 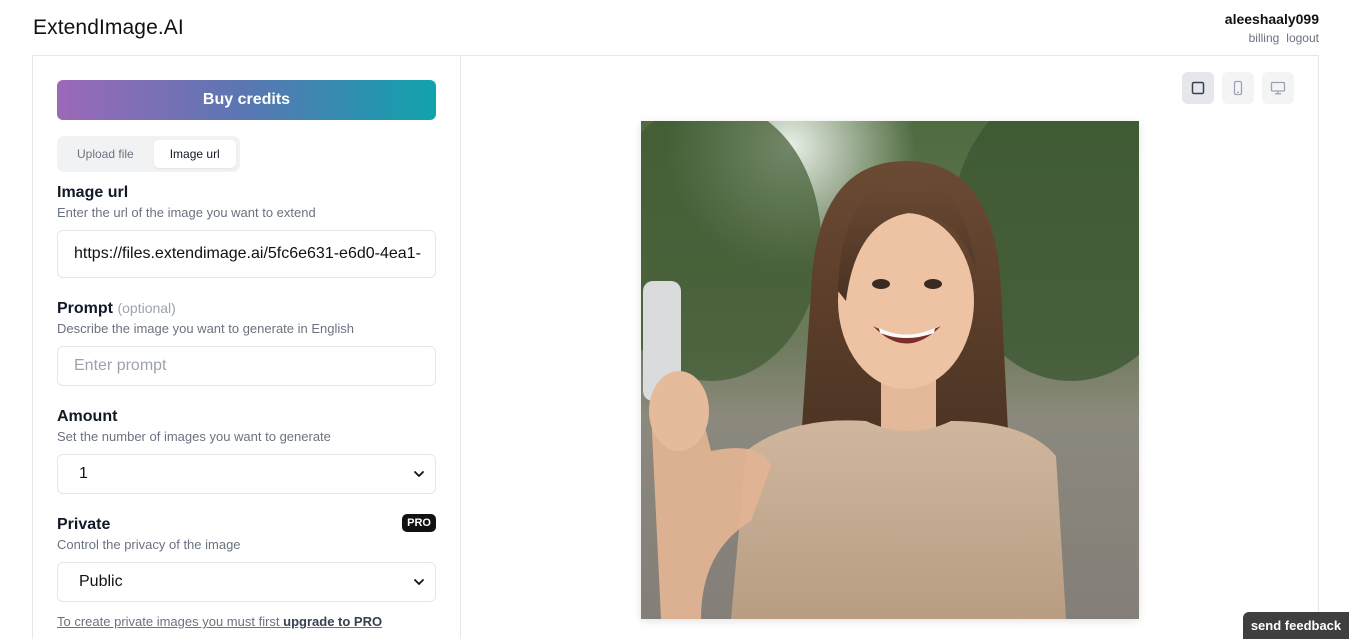 I want to click on private-help: Control the privacy of the image, so click(x=149, y=544).